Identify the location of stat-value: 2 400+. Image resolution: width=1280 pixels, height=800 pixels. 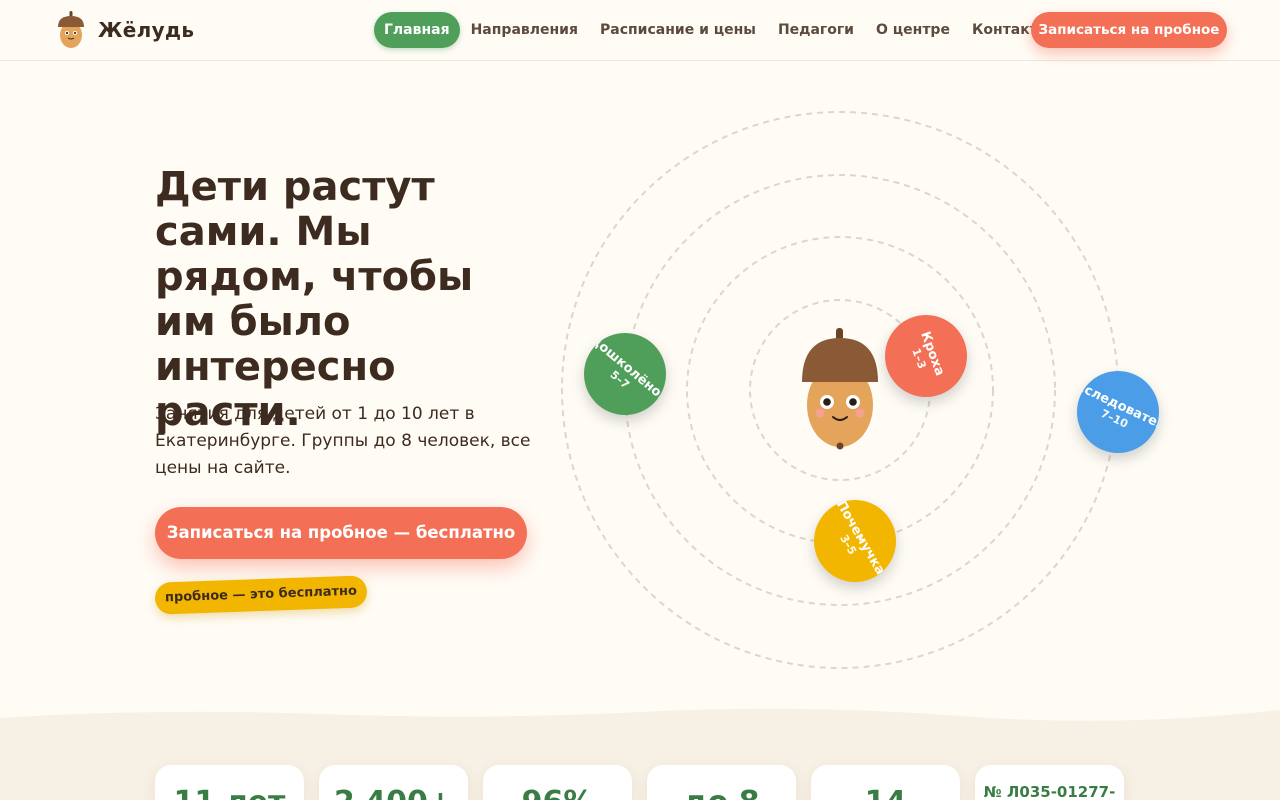
(393, 792).